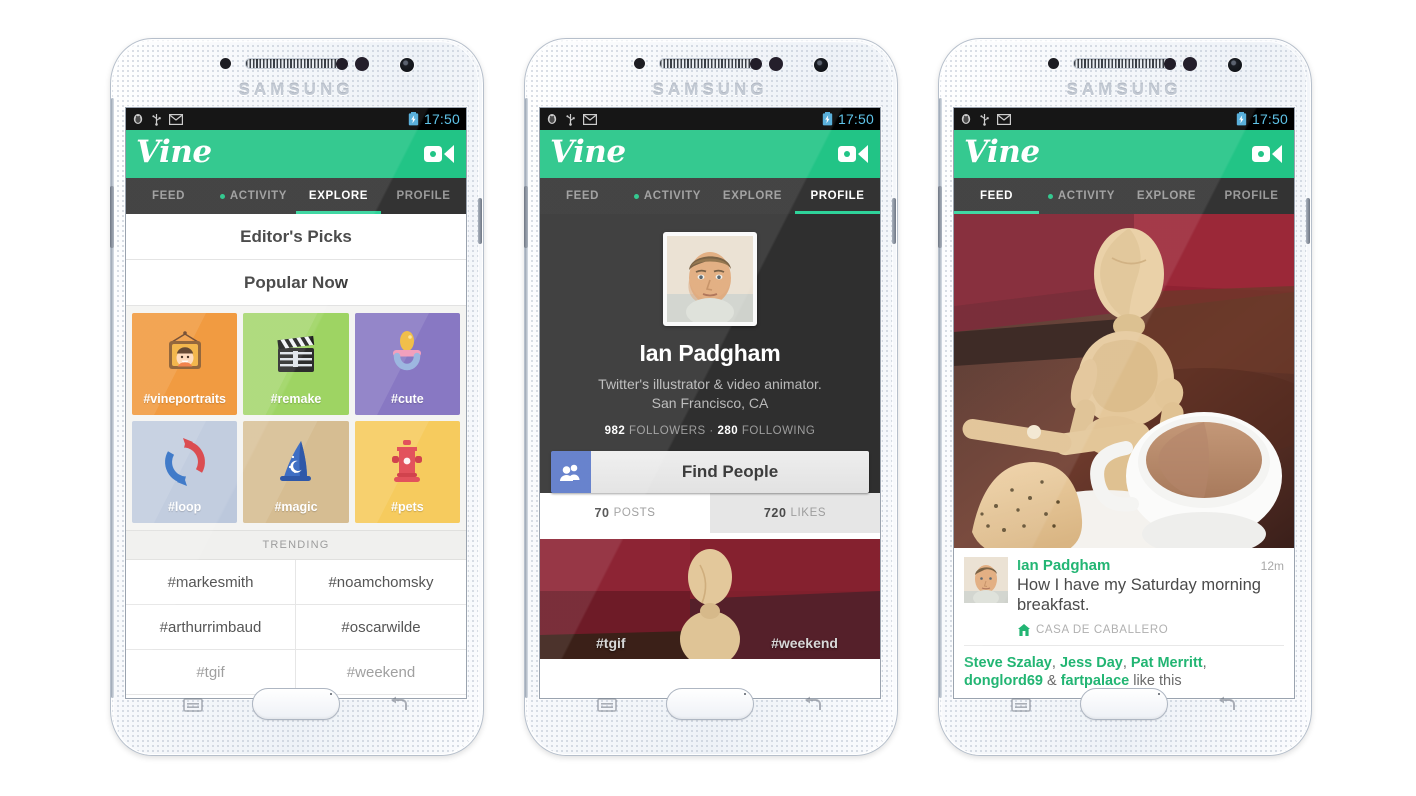 The width and height of the screenshot is (1416, 796). I want to click on liker-name: Steve Szalay, so click(1008, 663).